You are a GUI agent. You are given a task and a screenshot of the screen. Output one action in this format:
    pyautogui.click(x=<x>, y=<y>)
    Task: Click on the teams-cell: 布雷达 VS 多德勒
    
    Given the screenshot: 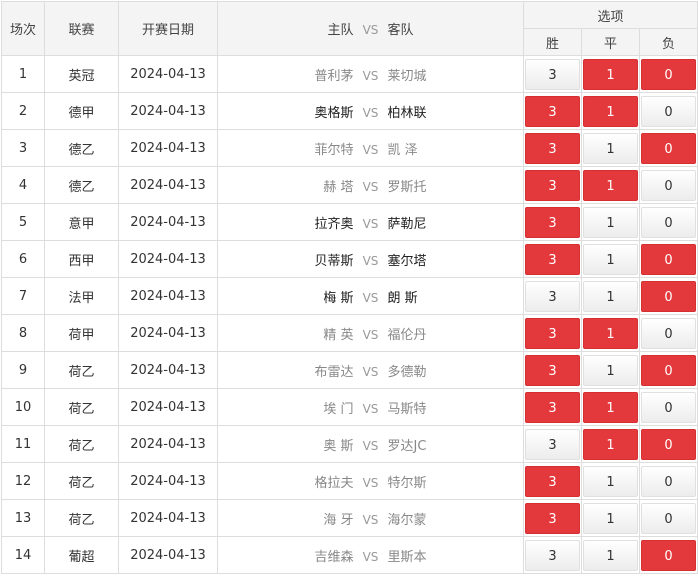 What is the action you would take?
    pyautogui.click(x=370, y=370)
    